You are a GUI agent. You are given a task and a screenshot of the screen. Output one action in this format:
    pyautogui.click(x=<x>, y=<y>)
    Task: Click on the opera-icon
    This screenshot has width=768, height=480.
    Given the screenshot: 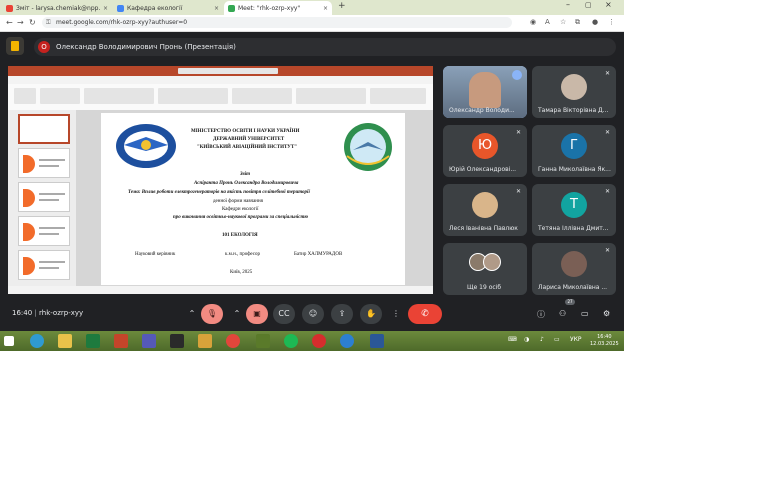 What is the action you would take?
    pyautogui.click(x=319, y=341)
    